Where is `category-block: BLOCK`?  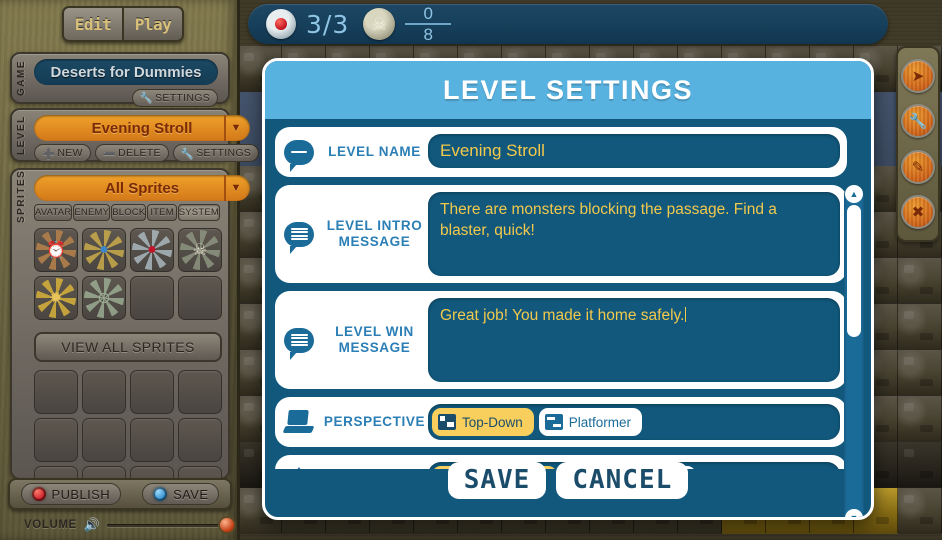 category-block: BLOCK is located at coordinates (129, 212).